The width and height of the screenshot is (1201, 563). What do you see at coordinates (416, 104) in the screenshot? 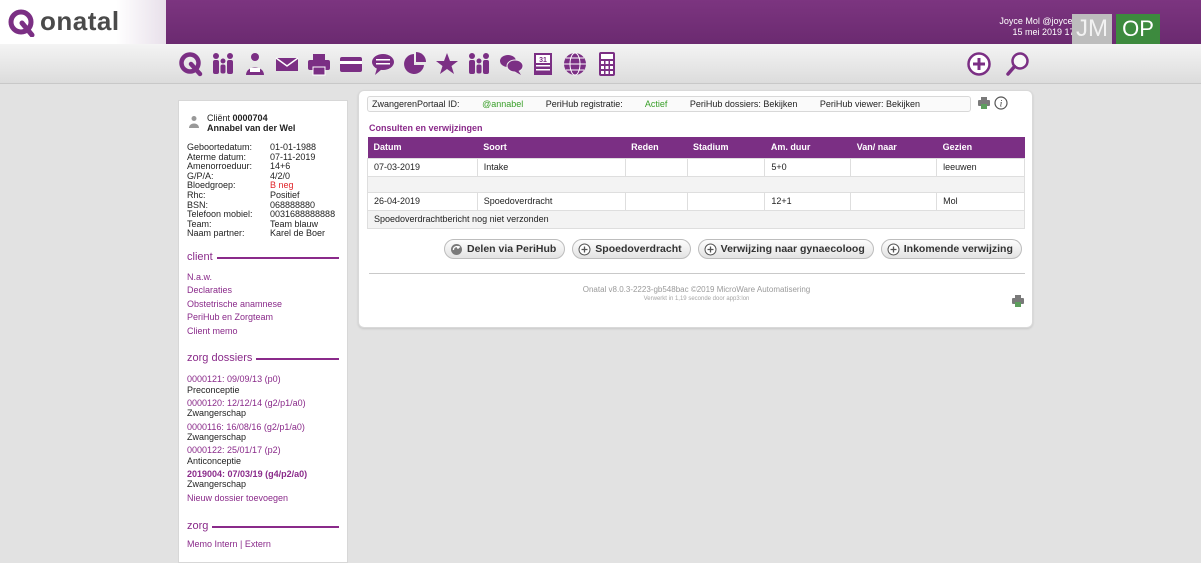
I see `portal-label: ZwangerenPortaal ID:` at bounding box center [416, 104].